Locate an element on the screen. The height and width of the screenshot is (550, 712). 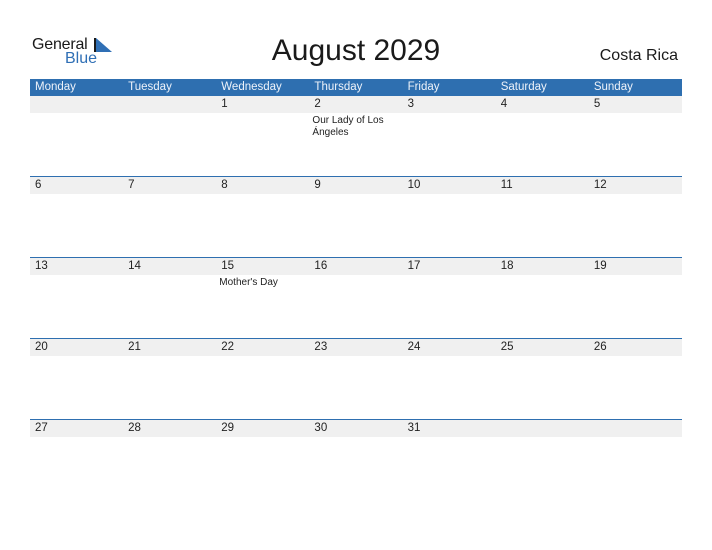
day-cell: 6 is located at coordinates (77, 186).